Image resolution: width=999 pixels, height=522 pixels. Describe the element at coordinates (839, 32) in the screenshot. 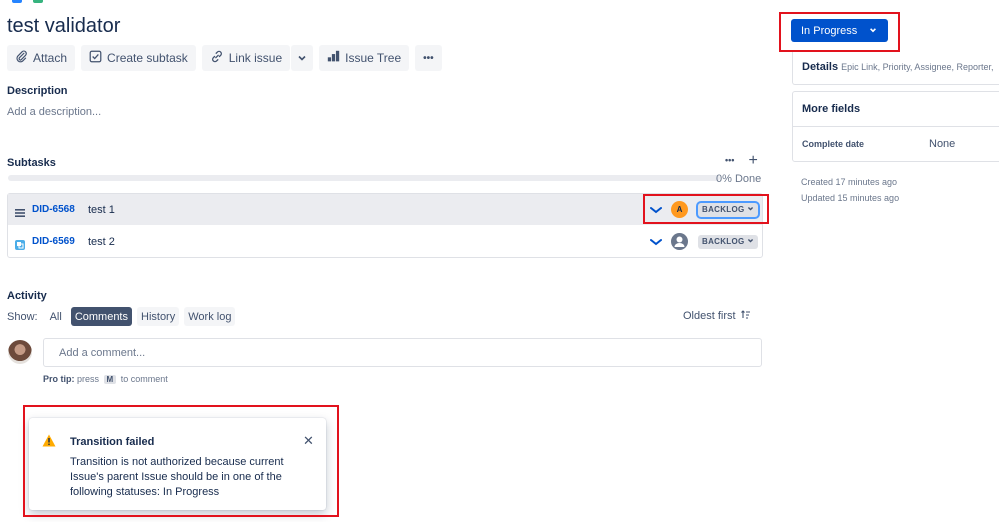

I see `highlight-box-status` at that location.